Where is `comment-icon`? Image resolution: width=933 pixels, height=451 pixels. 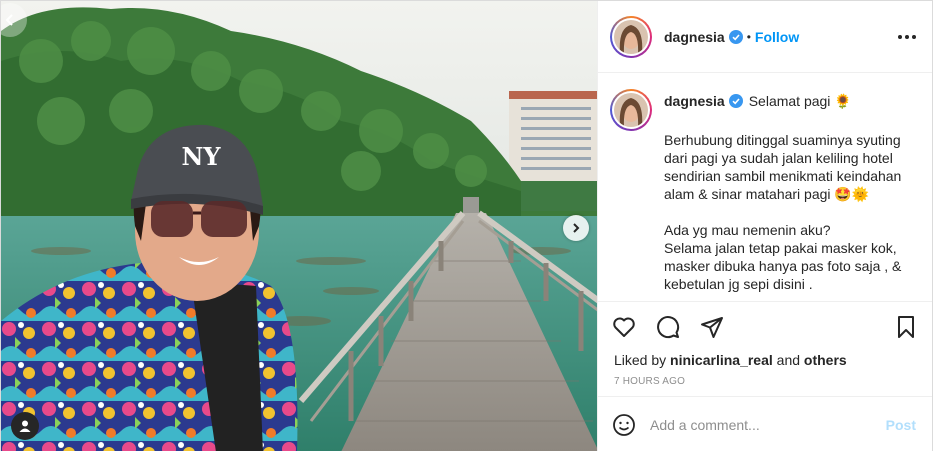
comment-icon is located at coordinates (668, 327).